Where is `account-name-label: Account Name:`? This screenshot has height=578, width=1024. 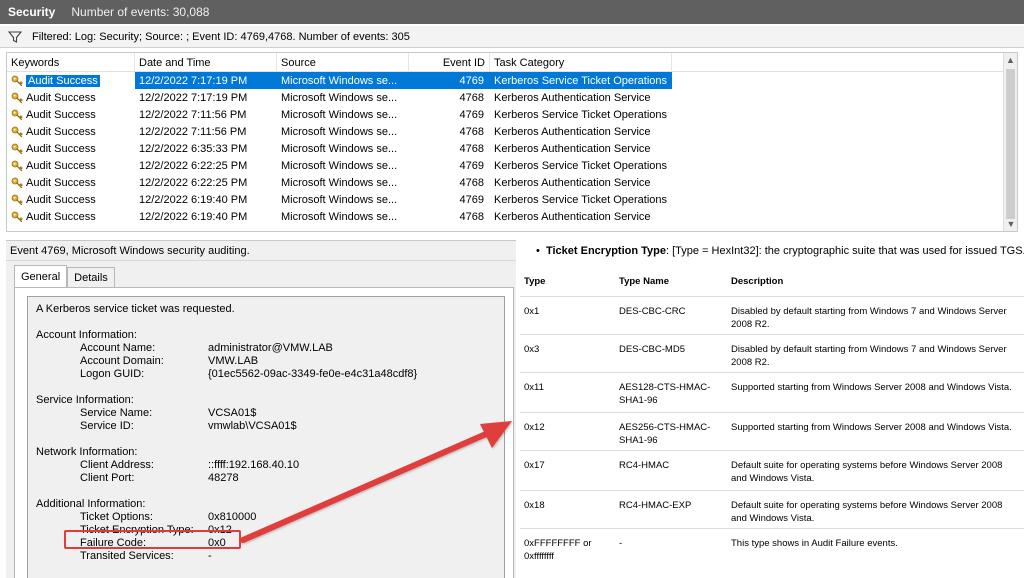 account-name-label: Account Name: is located at coordinates (118, 348).